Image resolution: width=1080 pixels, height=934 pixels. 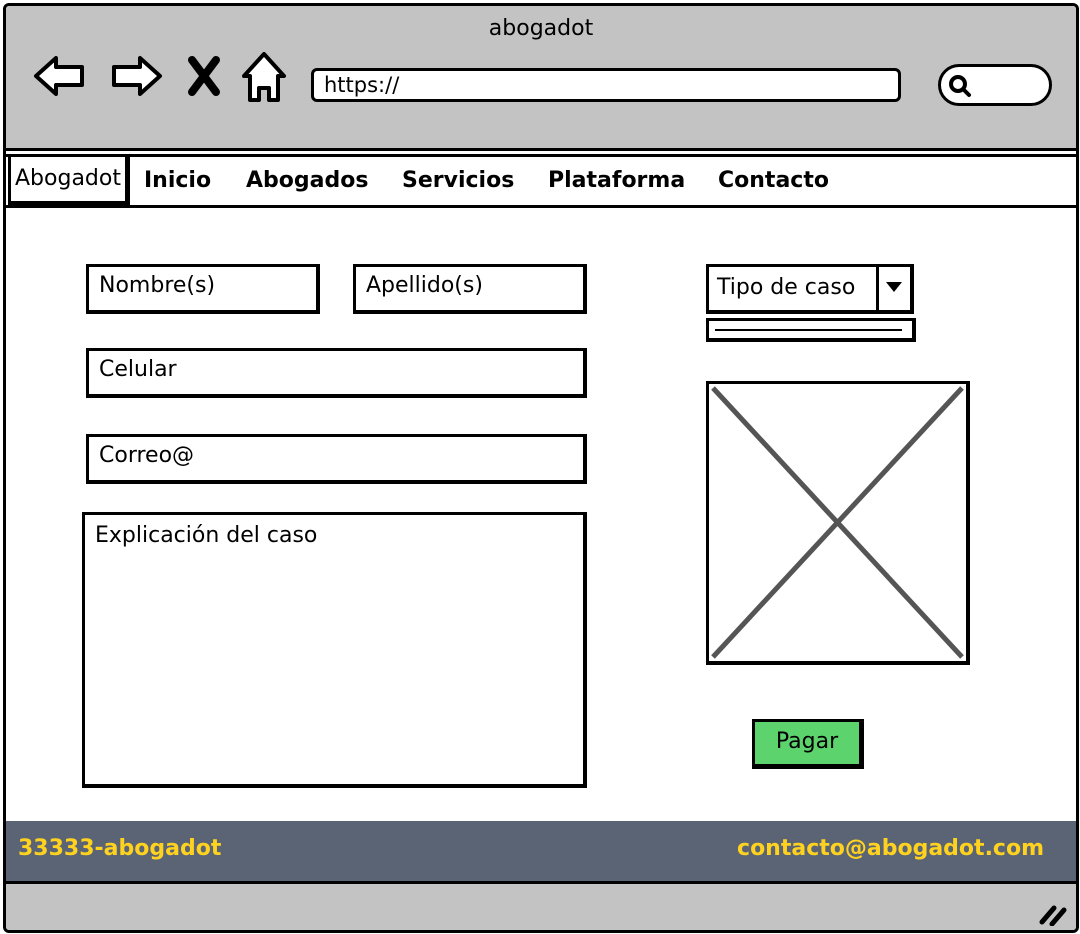 What do you see at coordinates (1053, 914) in the screenshot?
I see `resize-grip-icon` at bounding box center [1053, 914].